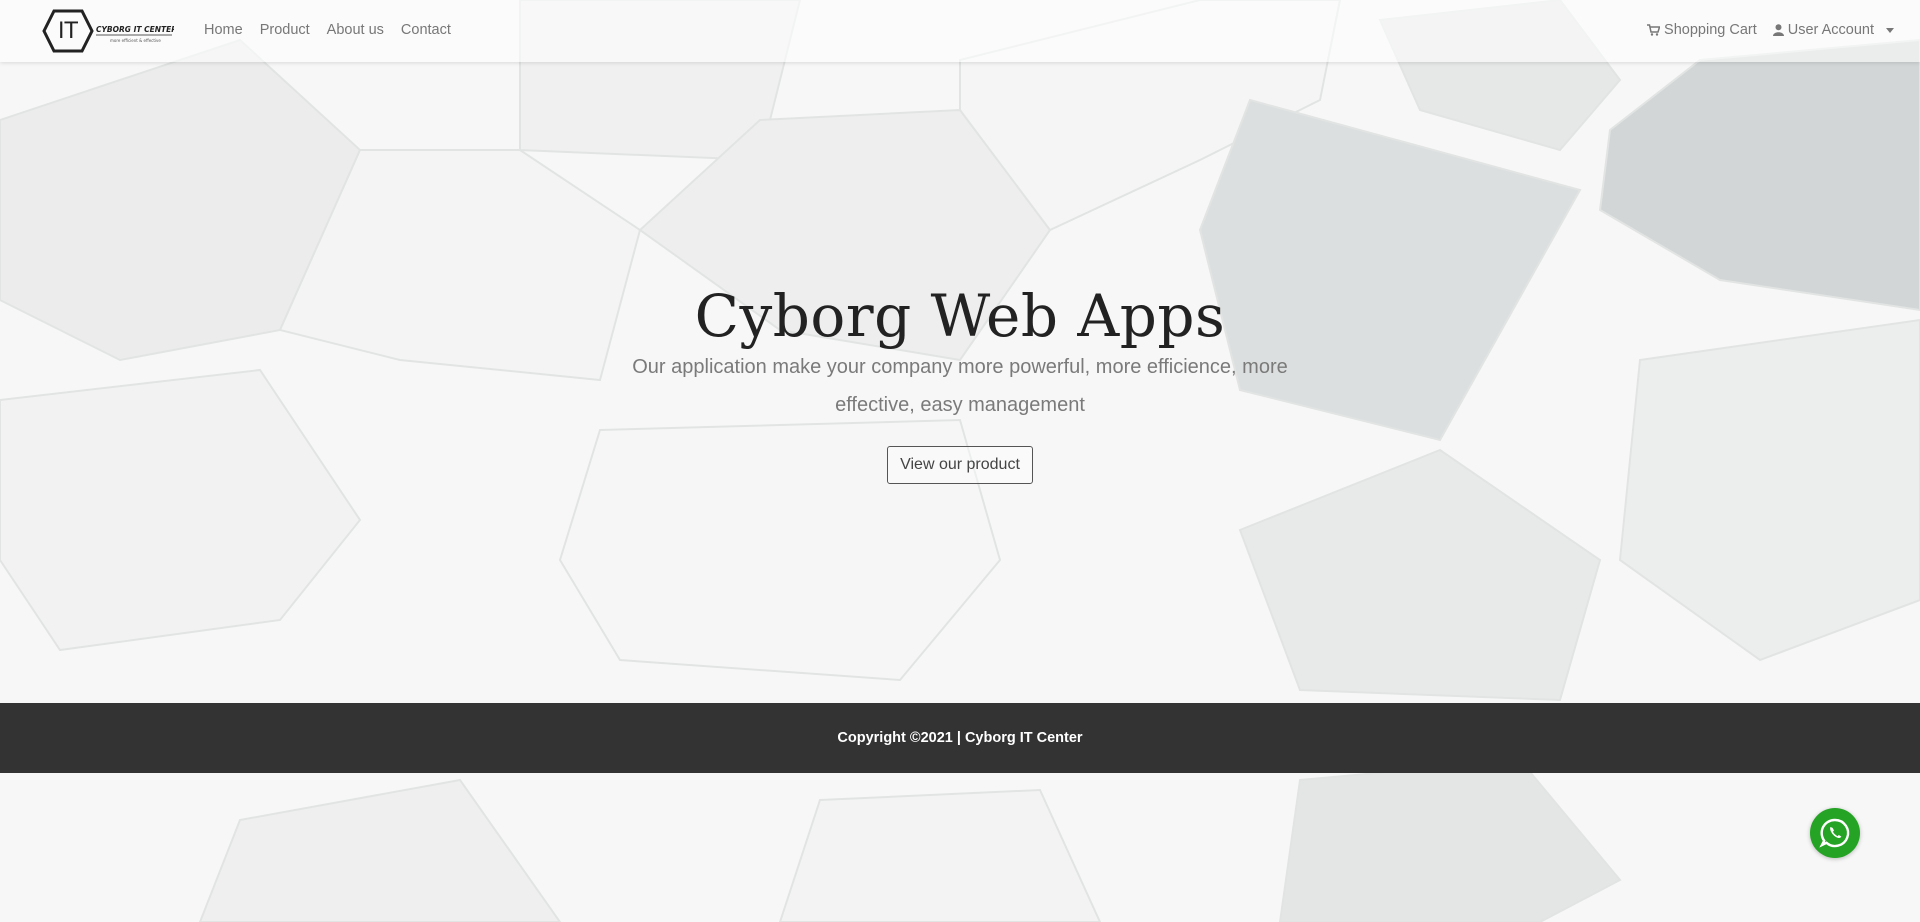 Image resolution: width=1920 pixels, height=922 pixels. I want to click on user-icon, so click(1778, 30).